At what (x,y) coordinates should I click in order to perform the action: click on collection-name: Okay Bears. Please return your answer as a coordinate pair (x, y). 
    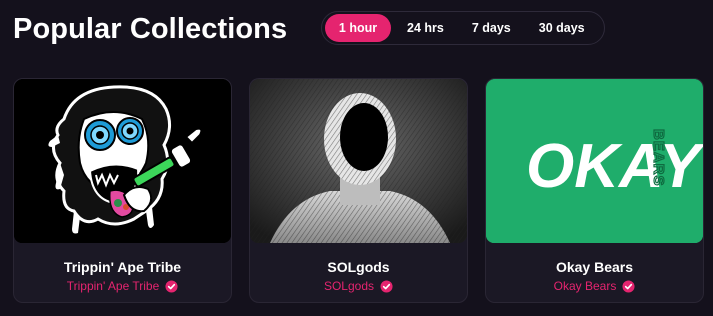
    Looking at the image, I should click on (594, 267).